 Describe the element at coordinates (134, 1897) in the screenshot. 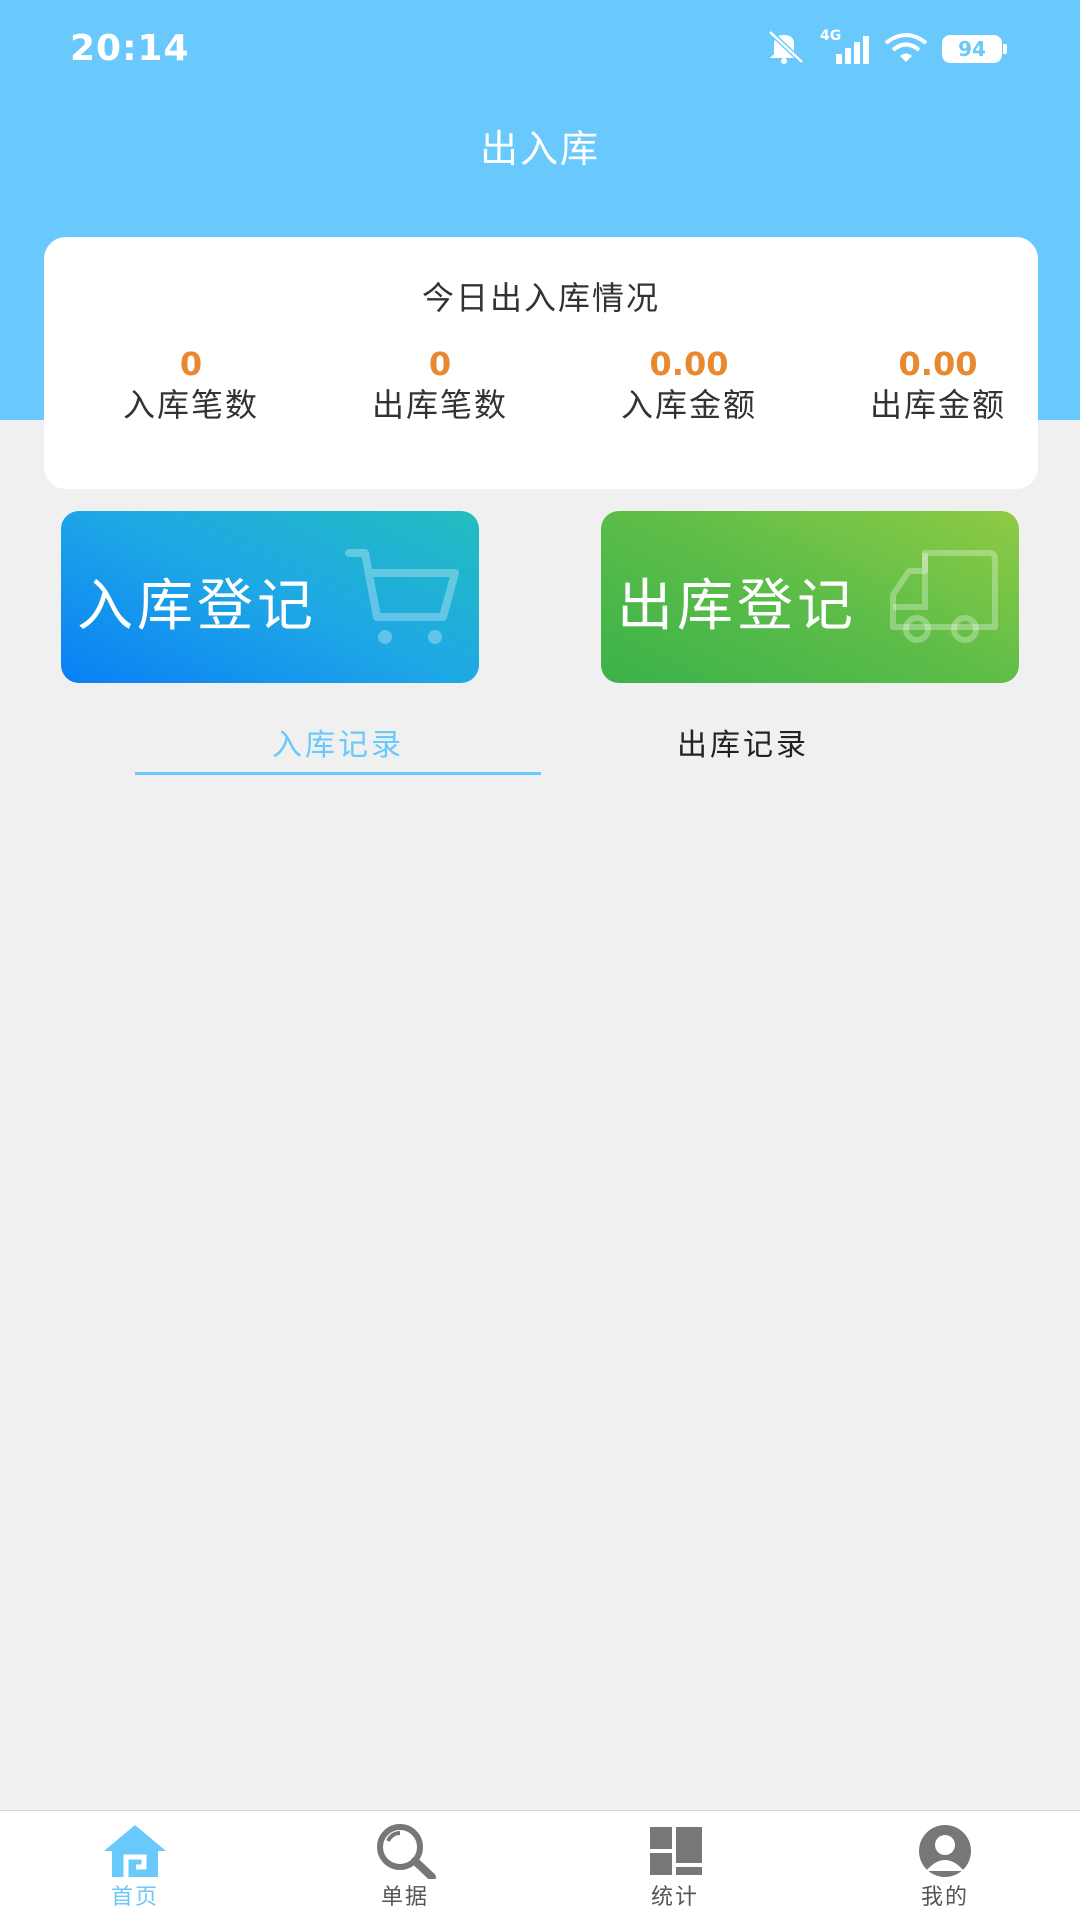

I see `nav-label: 首页` at that location.